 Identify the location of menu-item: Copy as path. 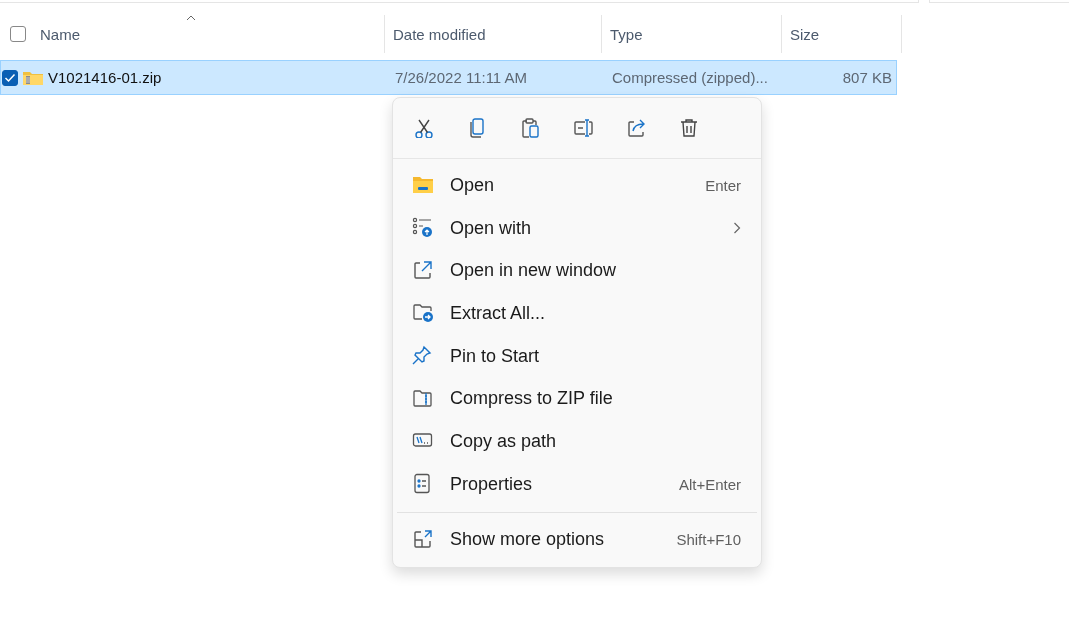
(577, 441).